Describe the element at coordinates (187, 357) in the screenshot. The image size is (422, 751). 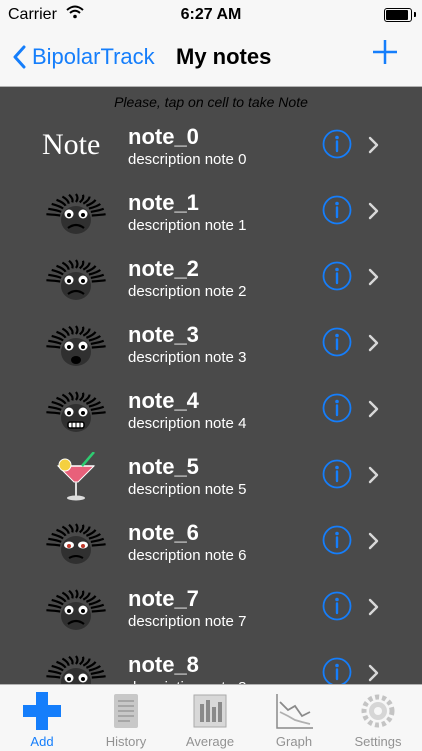
I see `note-description: description note 3` at that location.